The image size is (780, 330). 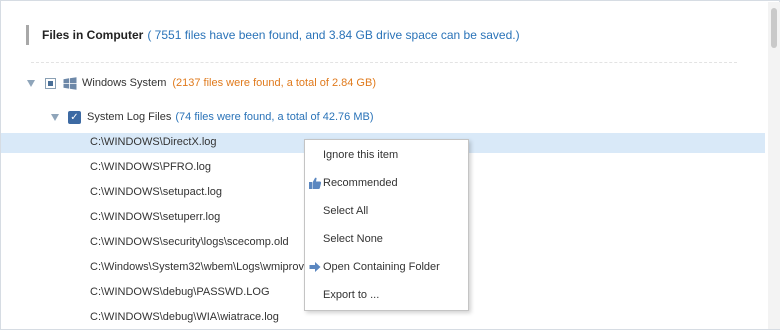 I want to click on subgroup-label: System Log Files, so click(x=129, y=117).